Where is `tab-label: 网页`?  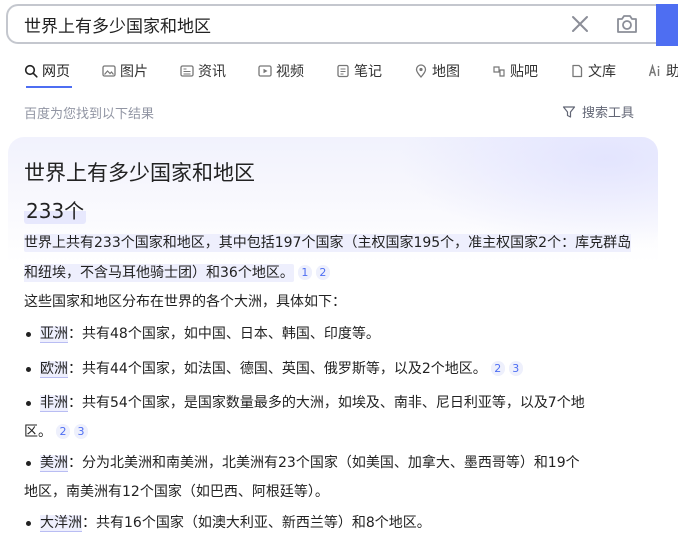
tab-label: 网页 is located at coordinates (56, 72).